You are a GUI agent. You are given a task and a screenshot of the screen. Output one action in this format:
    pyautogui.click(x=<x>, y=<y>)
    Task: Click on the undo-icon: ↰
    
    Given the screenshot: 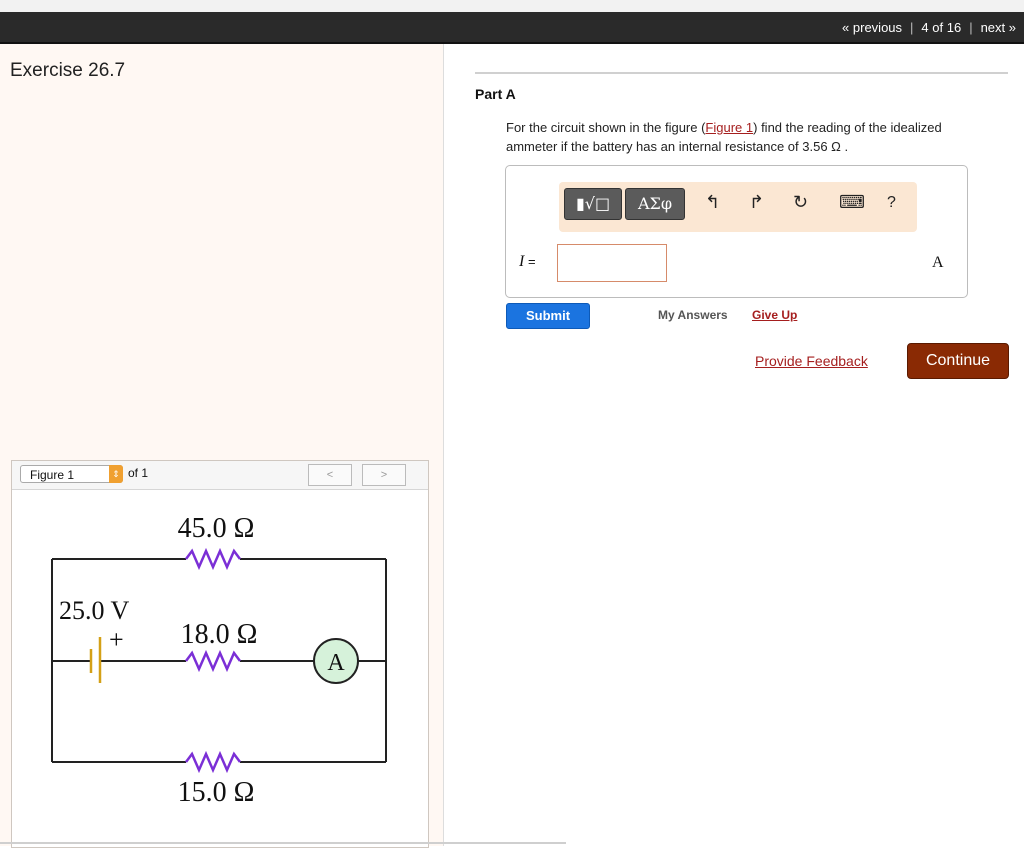 What is the action you would take?
    pyautogui.click(x=712, y=202)
    